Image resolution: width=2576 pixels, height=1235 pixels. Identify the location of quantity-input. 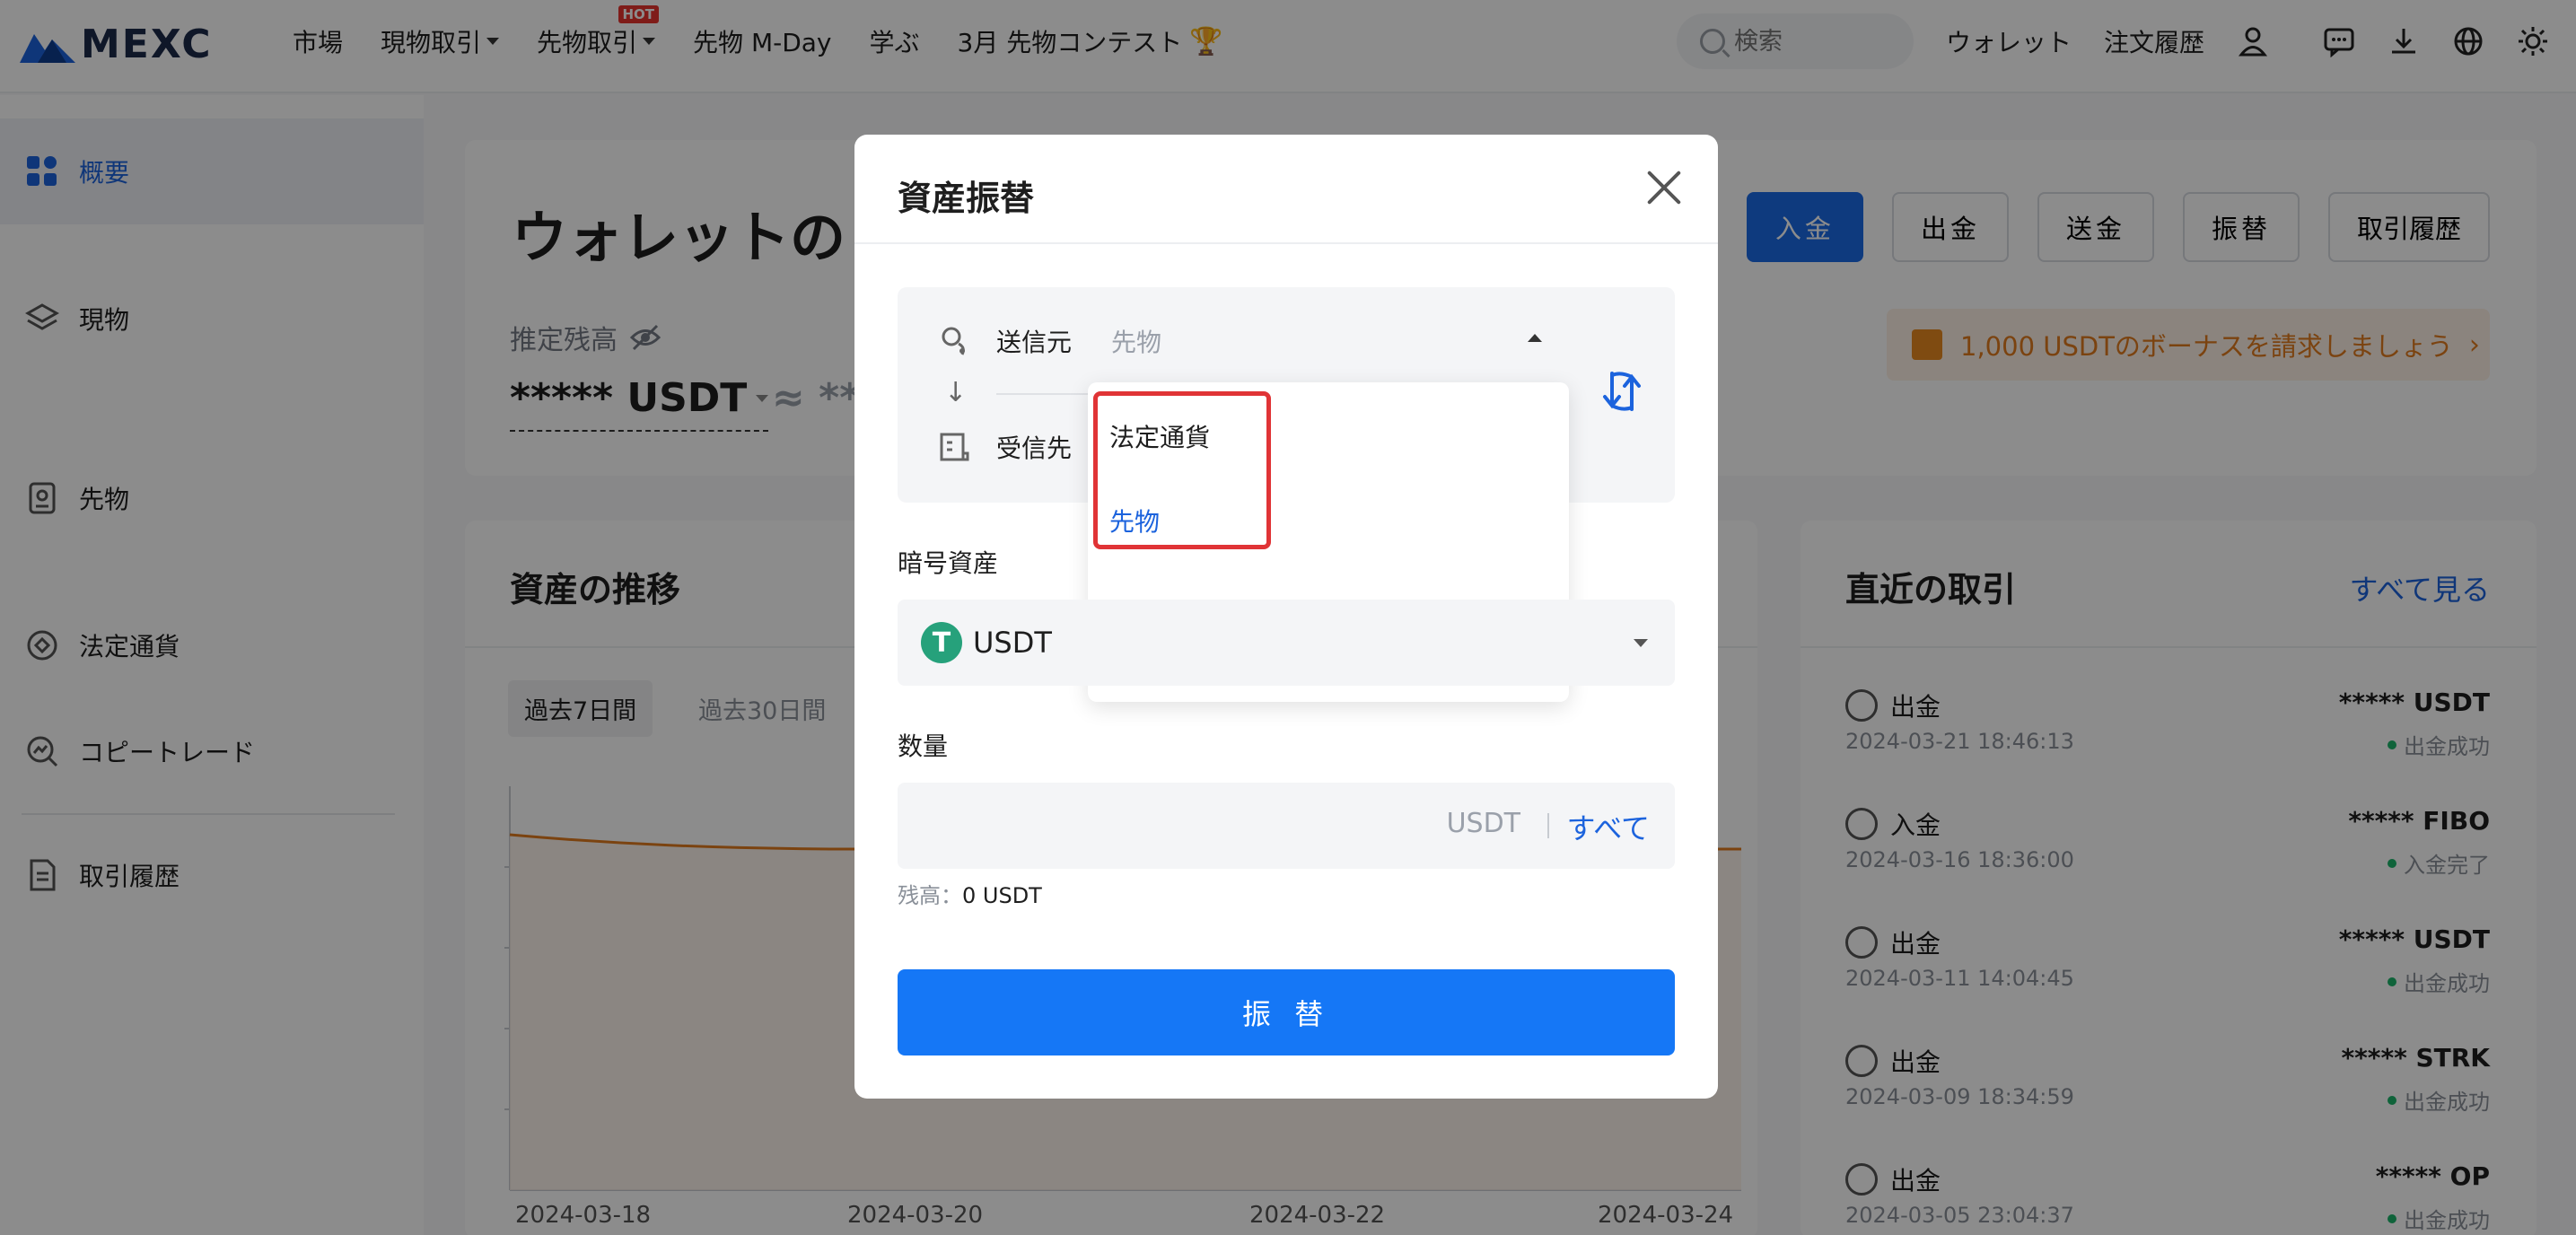
(1145, 825).